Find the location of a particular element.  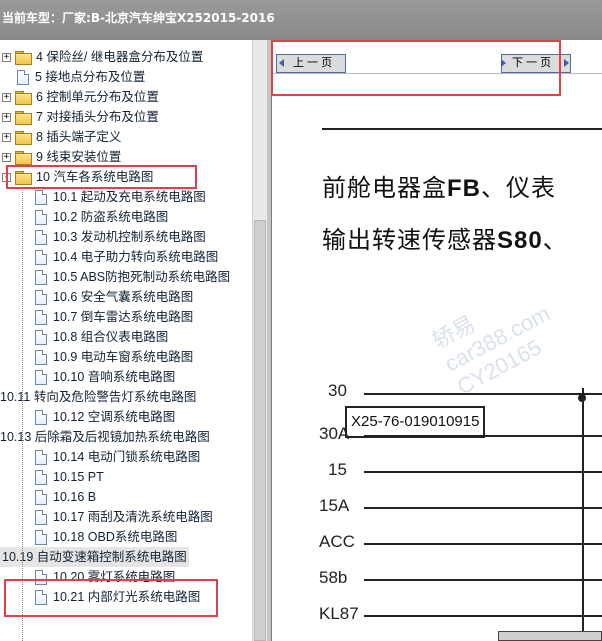

tree-item: +4 保险丝/ 继电器盒分布及位置 is located at coordinates (102, 57).